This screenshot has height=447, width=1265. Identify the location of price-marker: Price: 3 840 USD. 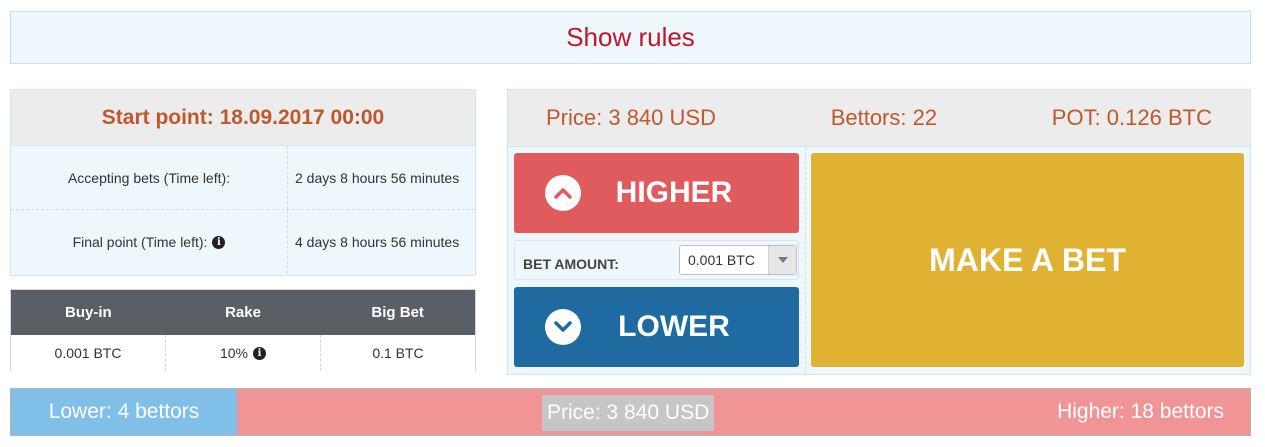
(628, 413).